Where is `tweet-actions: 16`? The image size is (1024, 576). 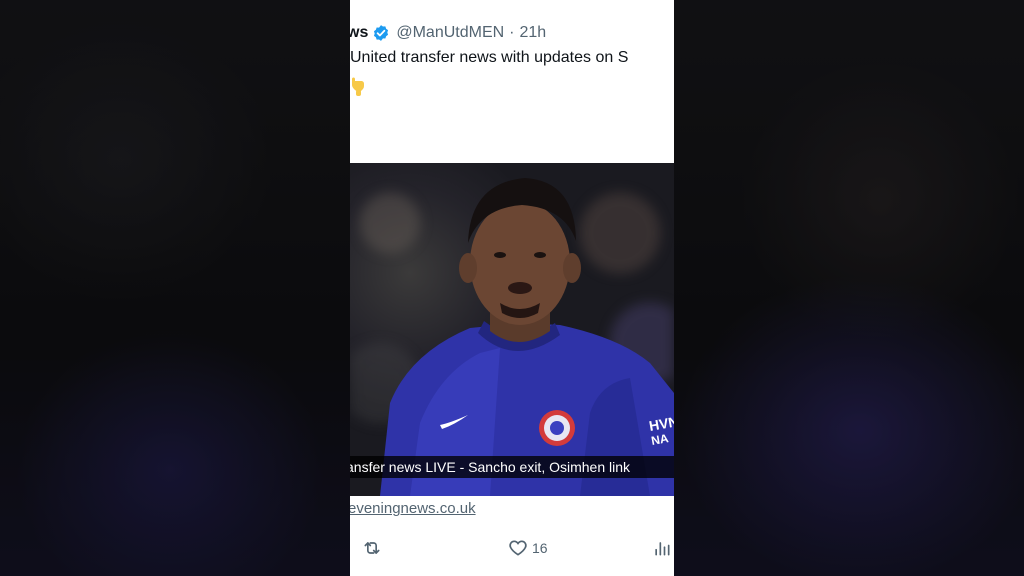
tweet-actions: 16 is located at coordinates (512, 548).